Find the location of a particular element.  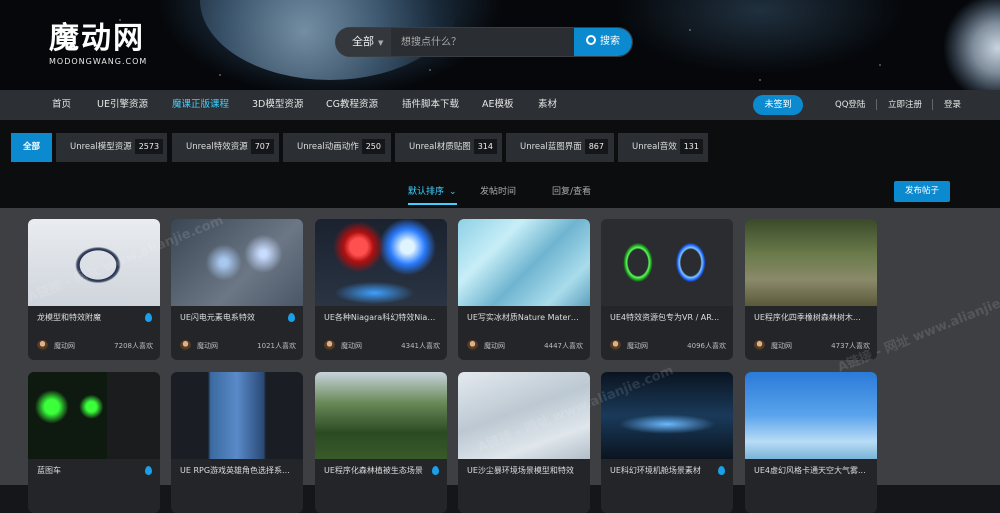

category-chip-all: 全部 is located at coordinates (31, 147).